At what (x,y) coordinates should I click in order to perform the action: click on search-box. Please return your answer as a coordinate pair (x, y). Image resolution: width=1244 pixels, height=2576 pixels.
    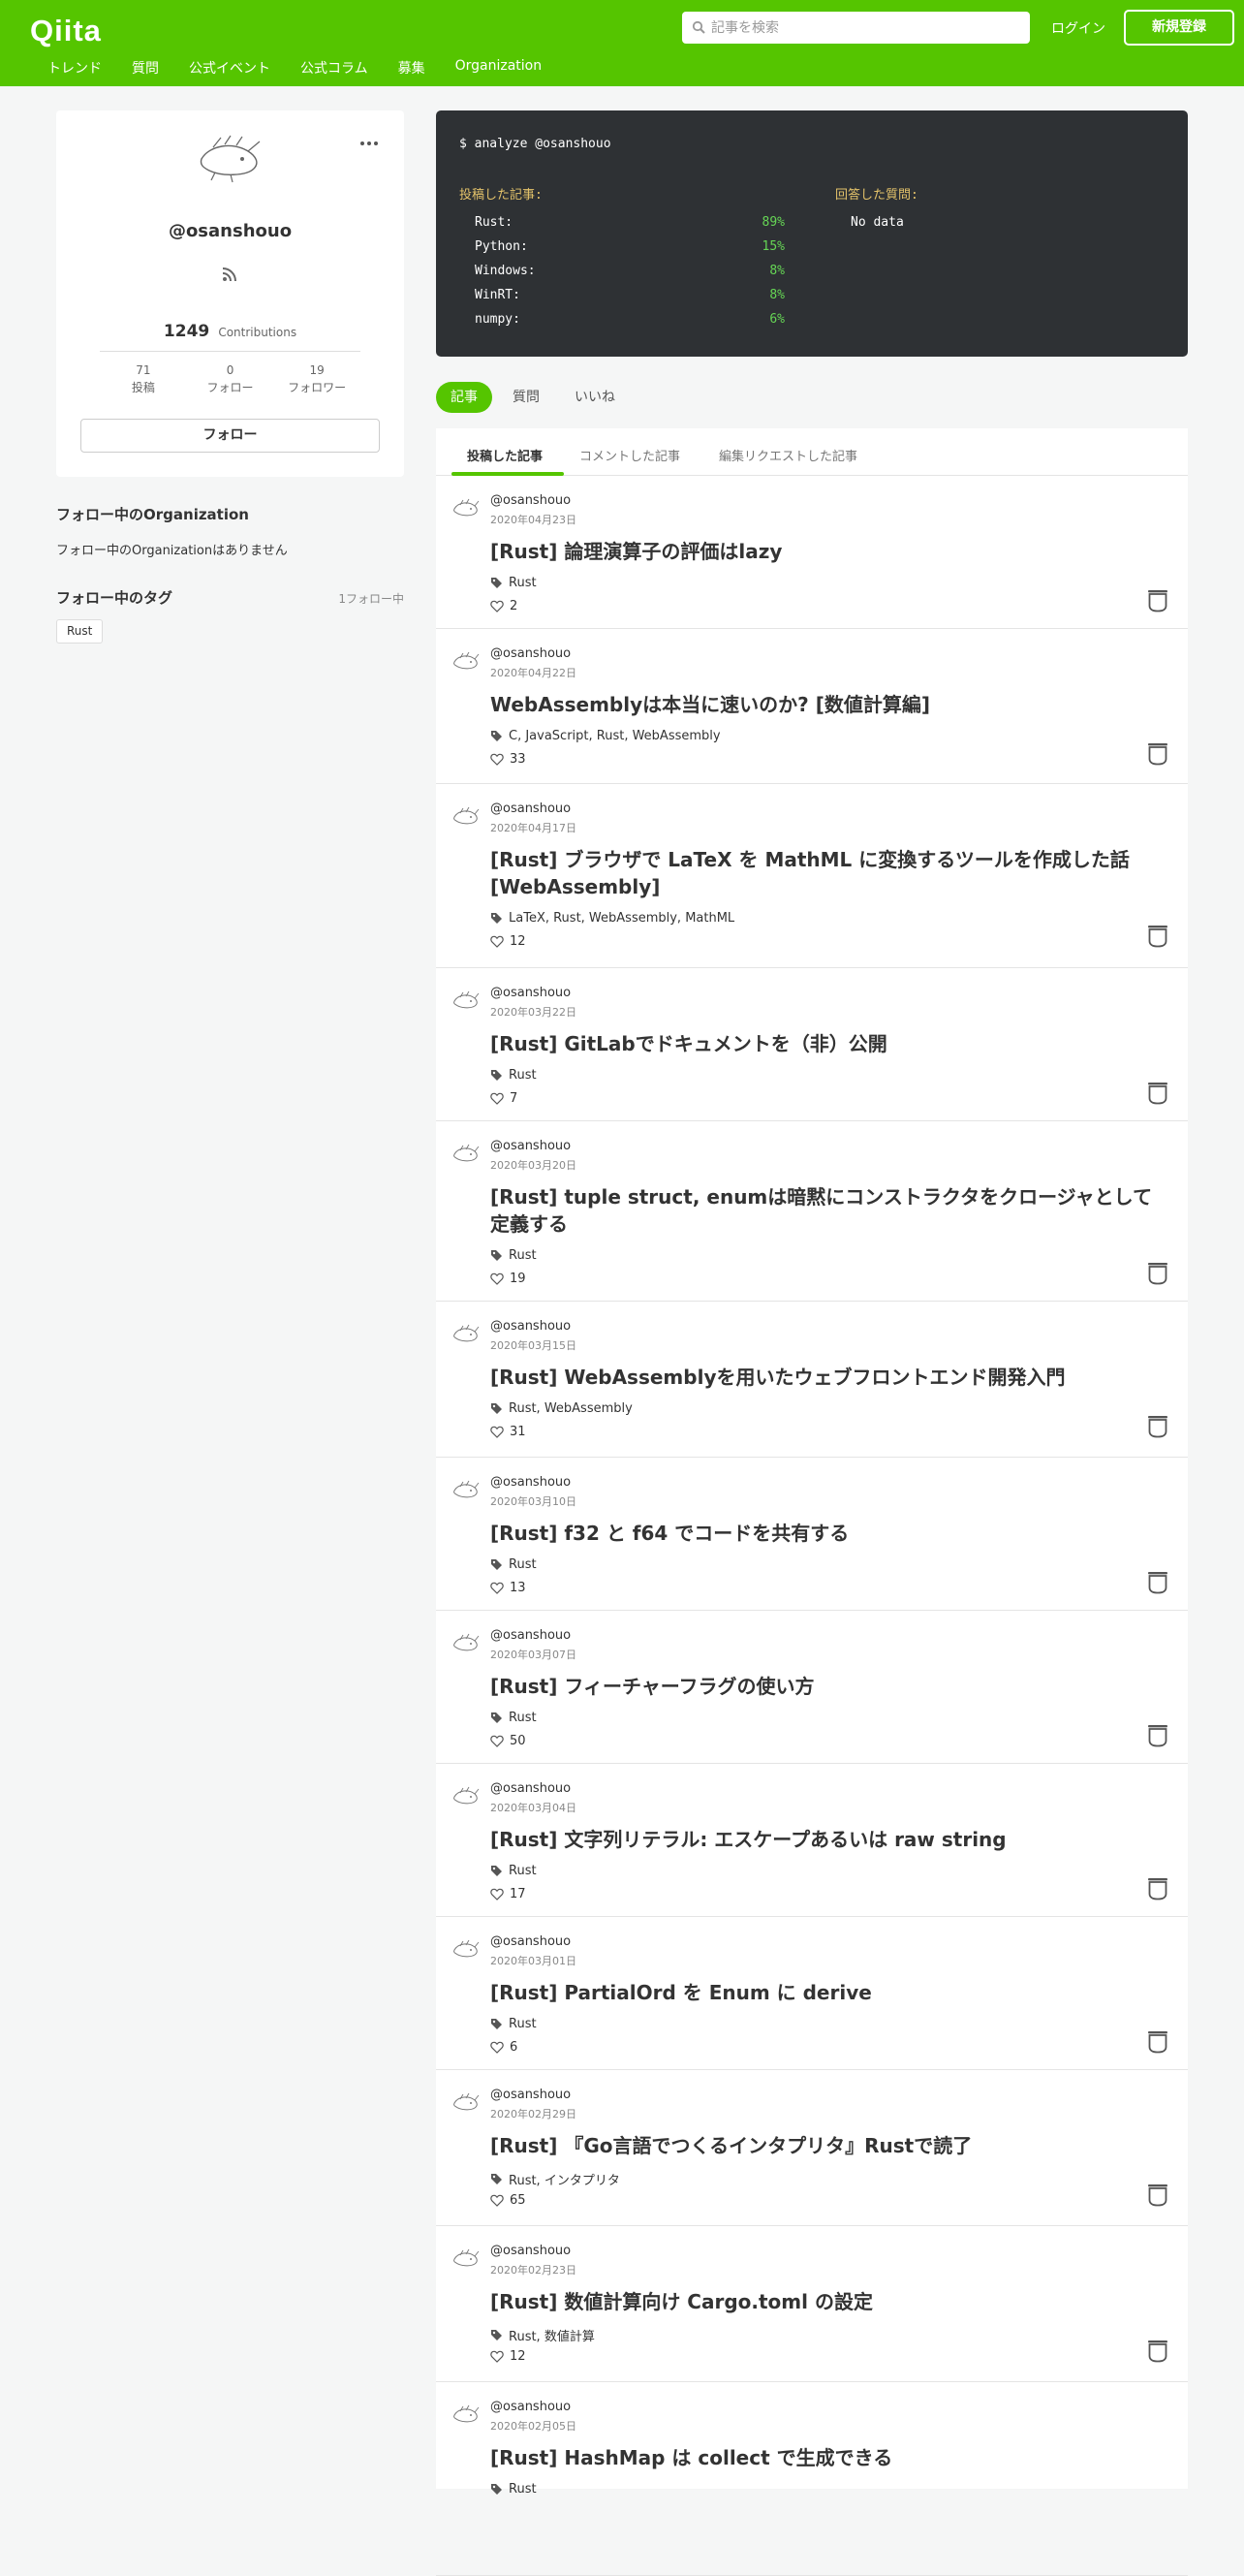
    Looking at the image, I should click on (856, 28).